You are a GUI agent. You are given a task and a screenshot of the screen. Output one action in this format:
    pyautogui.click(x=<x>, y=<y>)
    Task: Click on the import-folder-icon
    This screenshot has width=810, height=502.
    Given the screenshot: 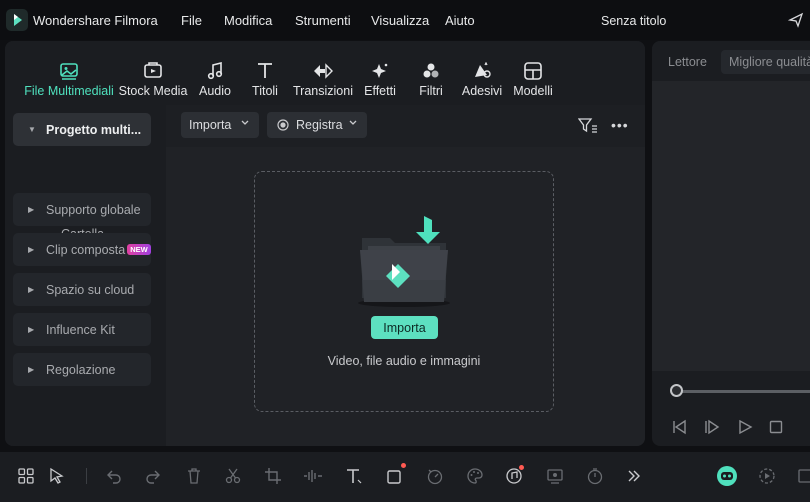 What is the action you would take?
    pyautogui.click(x=404, y=262)
    